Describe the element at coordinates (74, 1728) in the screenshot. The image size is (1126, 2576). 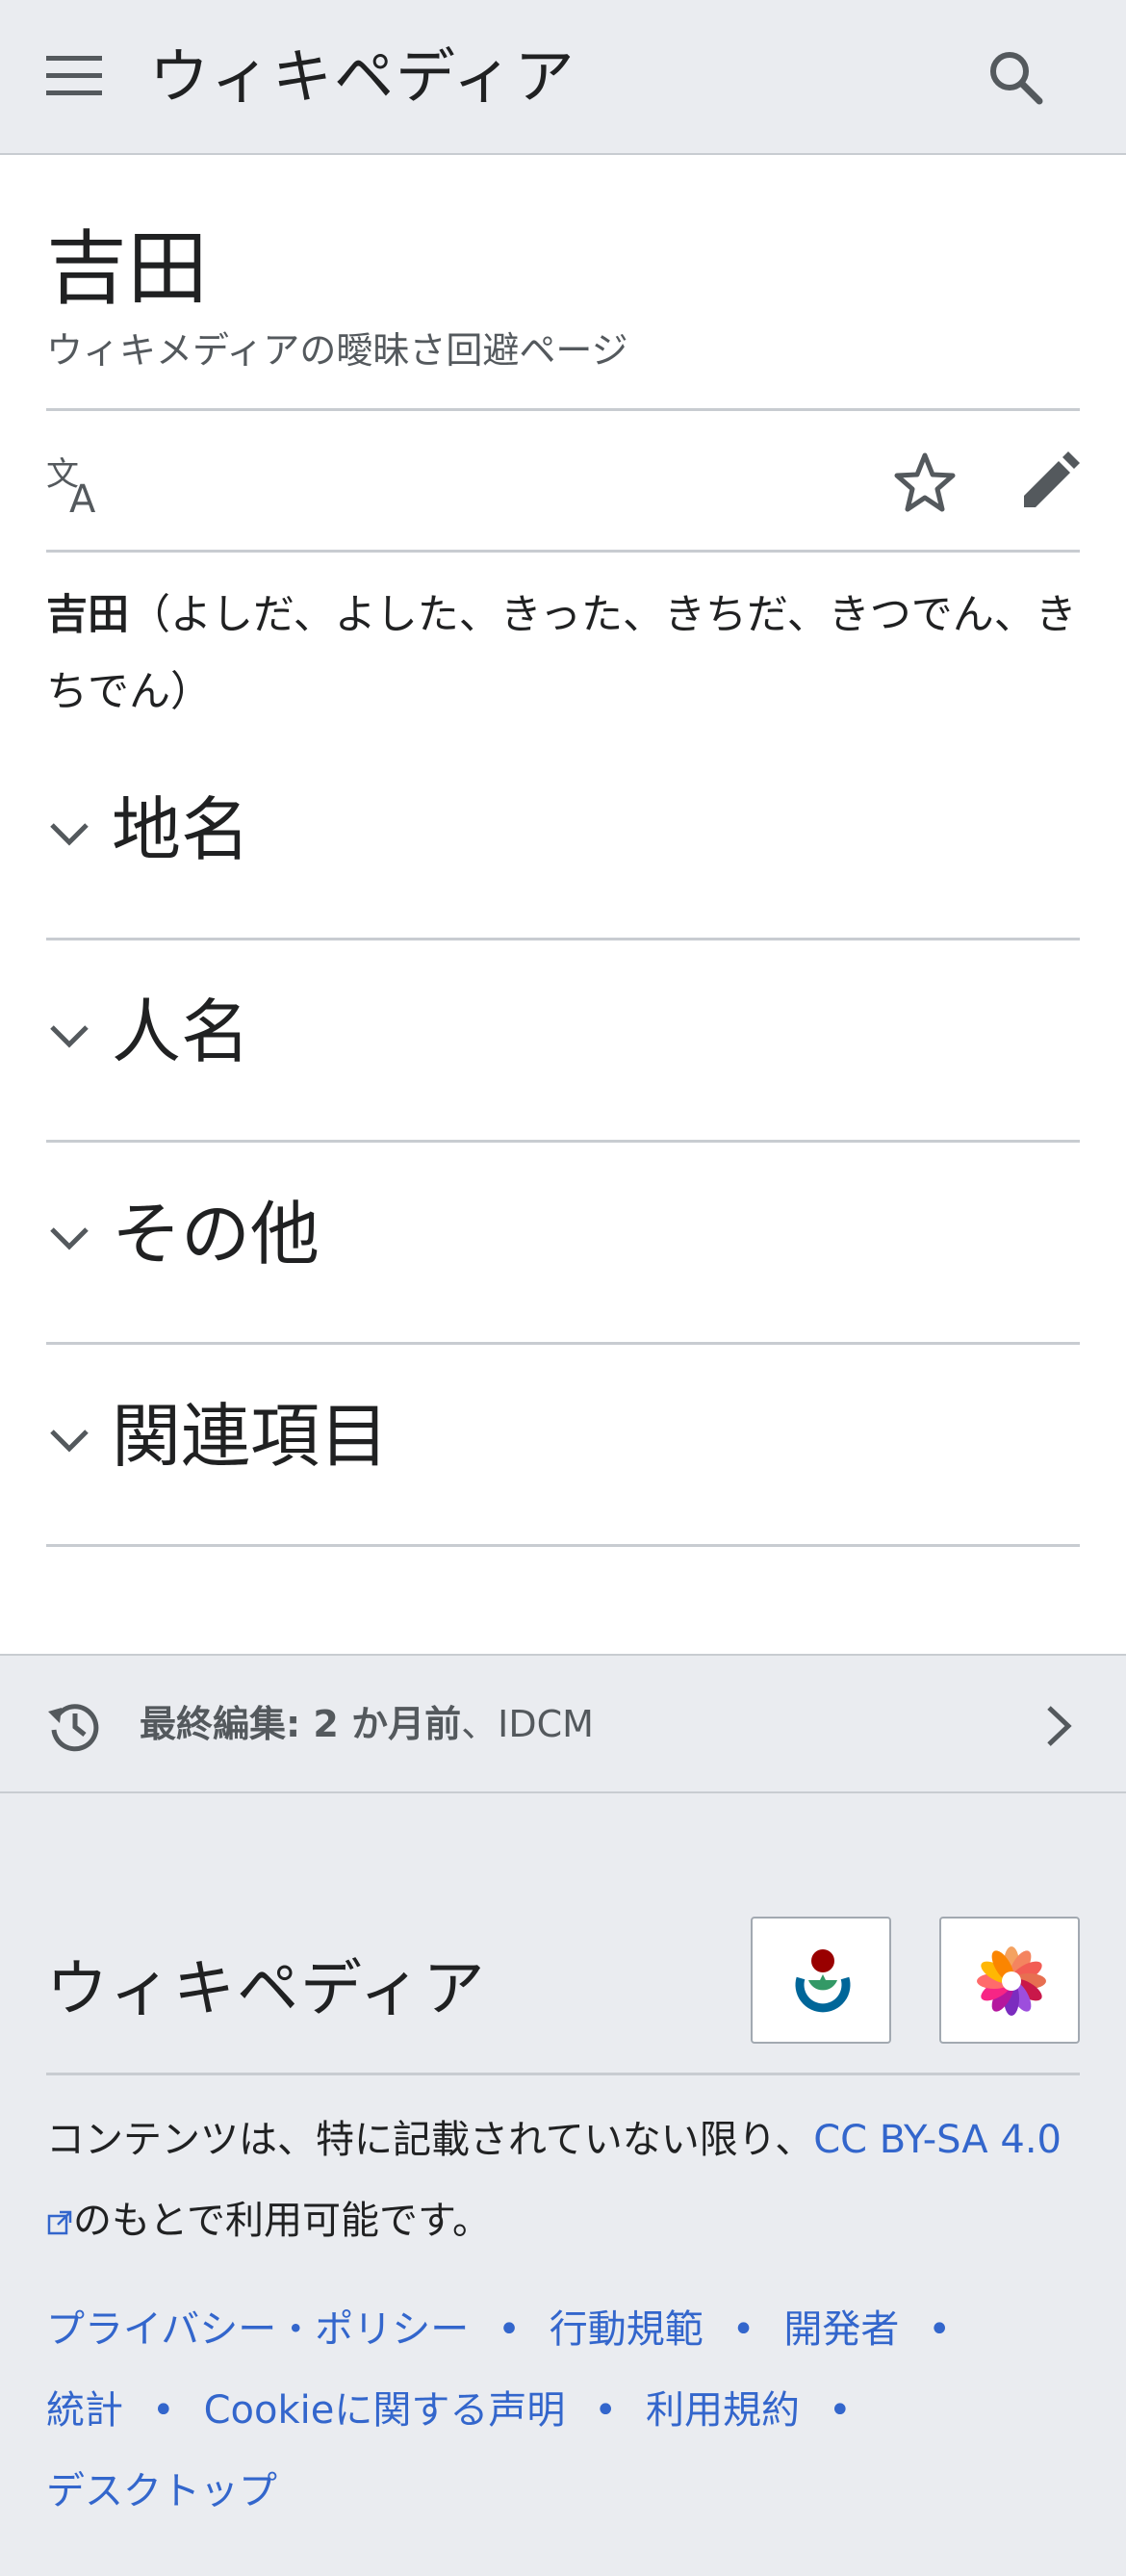
I see `history-clock-icon` at that location.